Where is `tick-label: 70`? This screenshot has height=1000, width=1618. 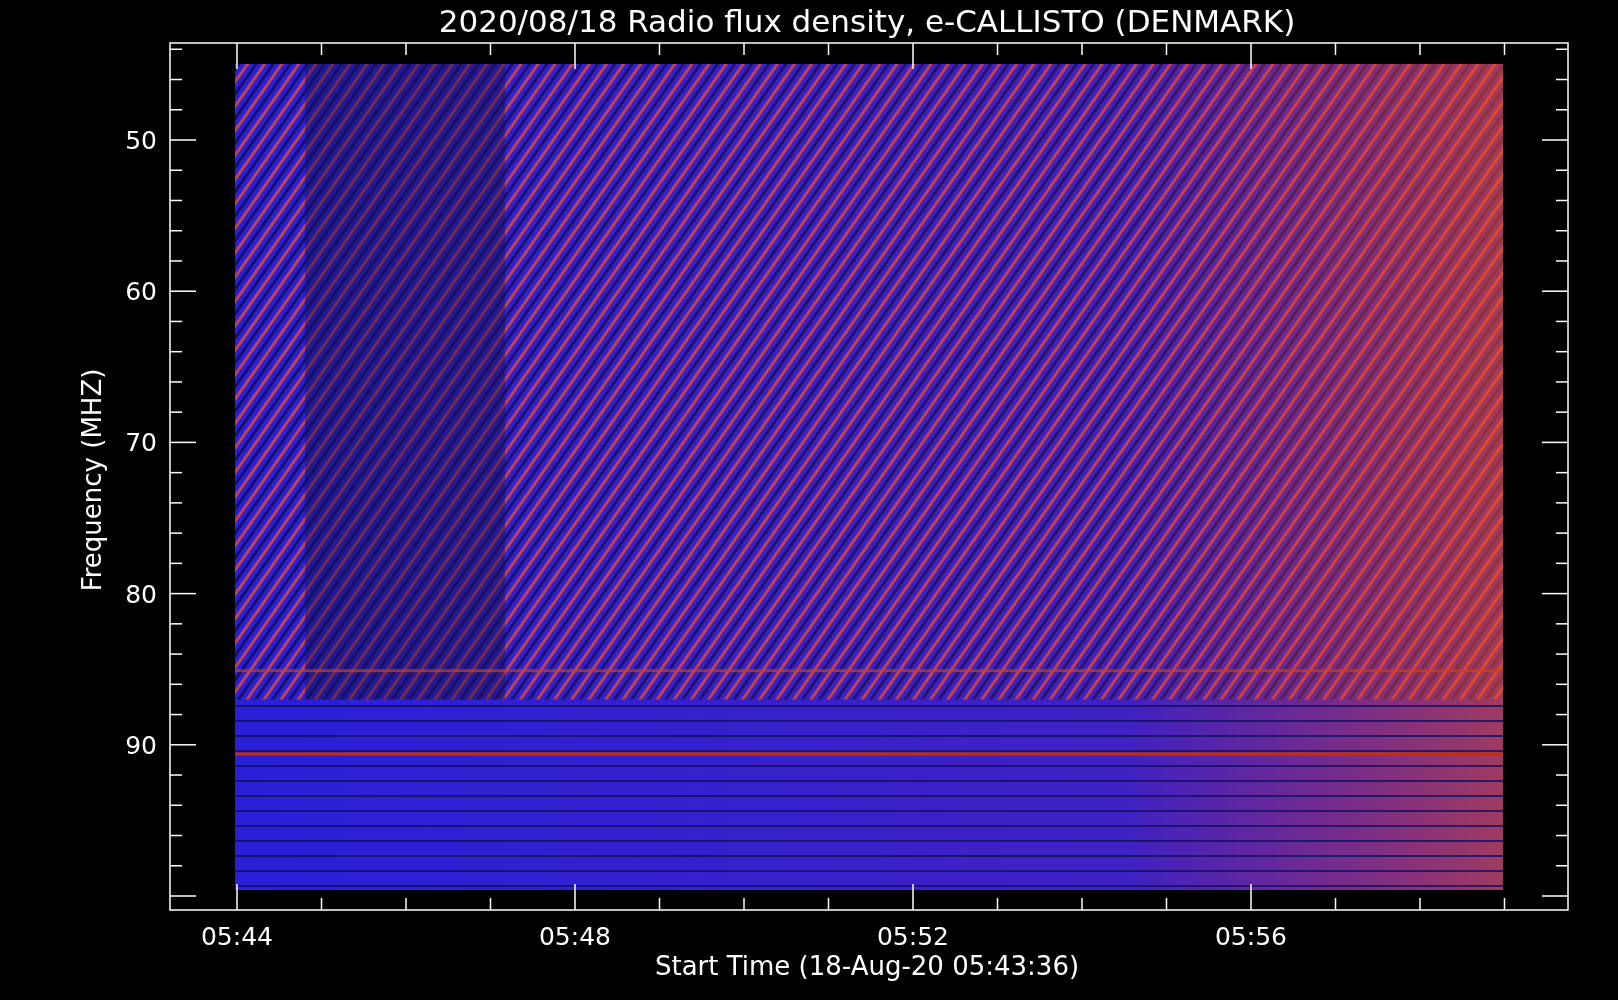
tick-label: 70 is located at coordinates (141, 443).